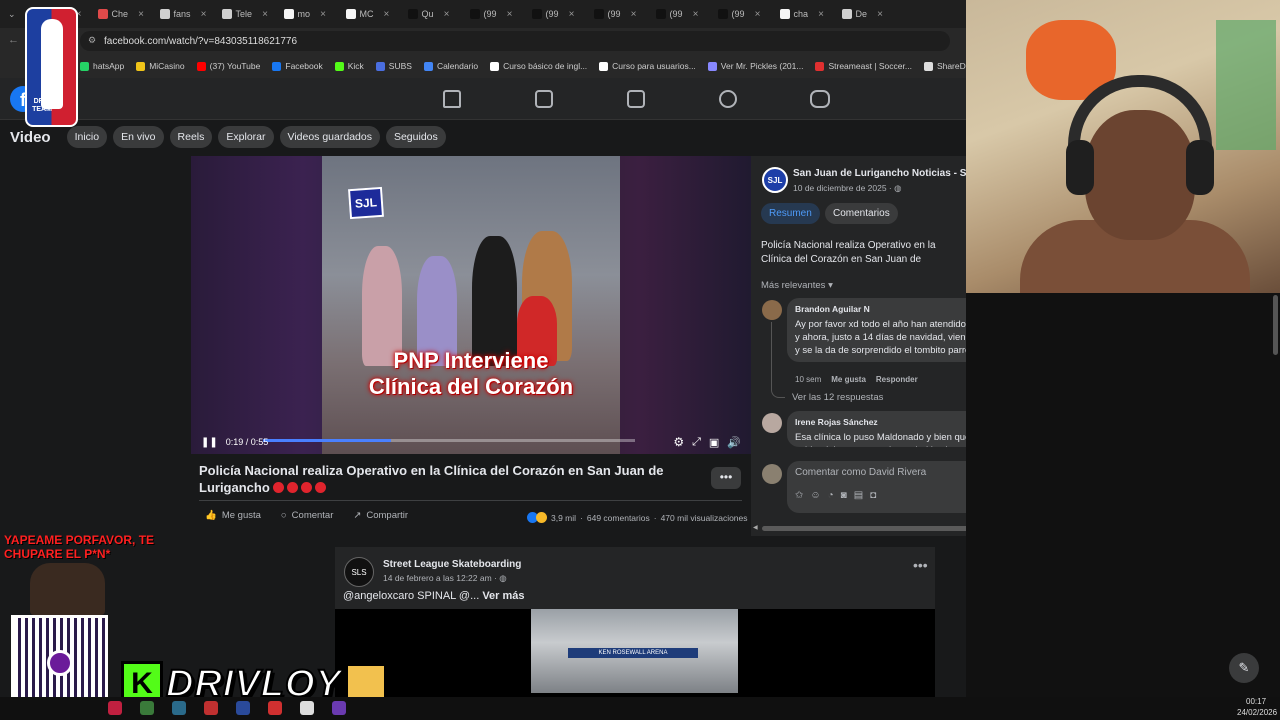 Image resolution: width=1280 pixels, height=720 pixels. I want to click on bookmark-item: Kick, so click(349, 66).